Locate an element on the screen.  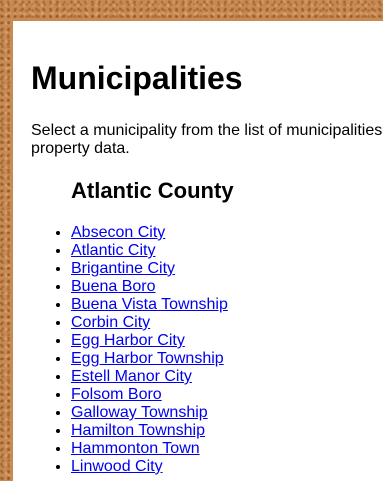
municipality-link: Galloway Township is located at coordinates (139, 412).